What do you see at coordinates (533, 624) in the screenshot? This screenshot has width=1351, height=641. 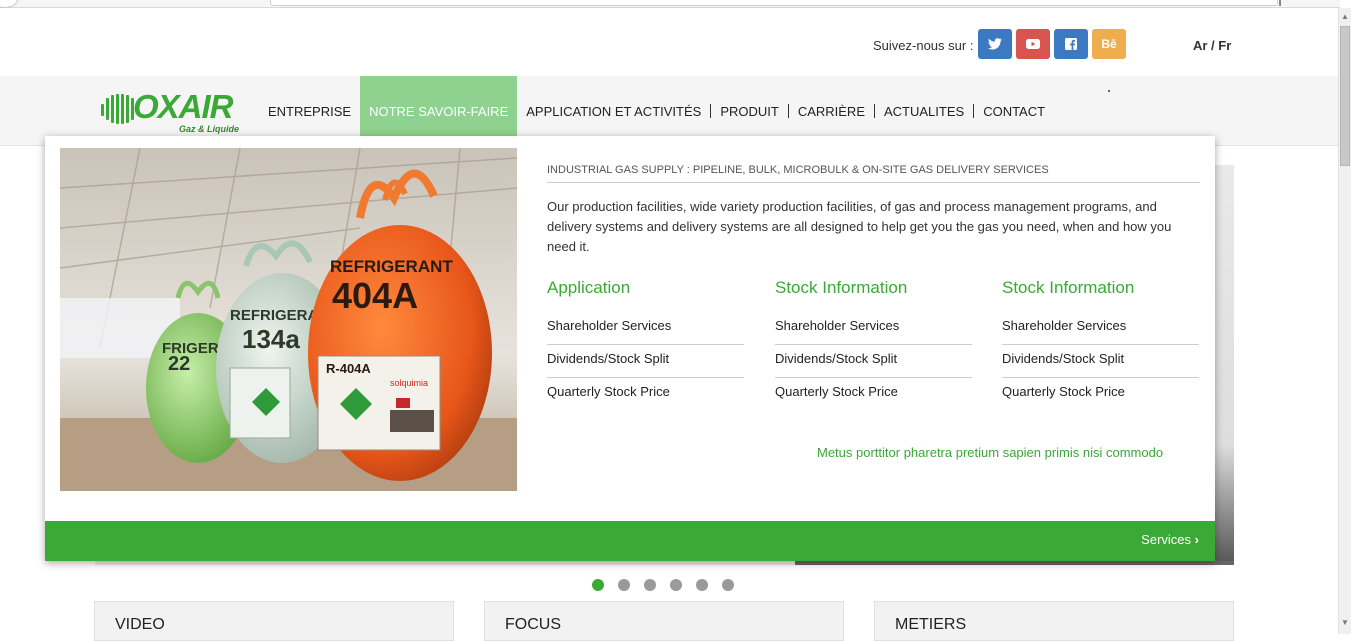 I see `card-title: FOCUS` at bounding box center [533, 624].